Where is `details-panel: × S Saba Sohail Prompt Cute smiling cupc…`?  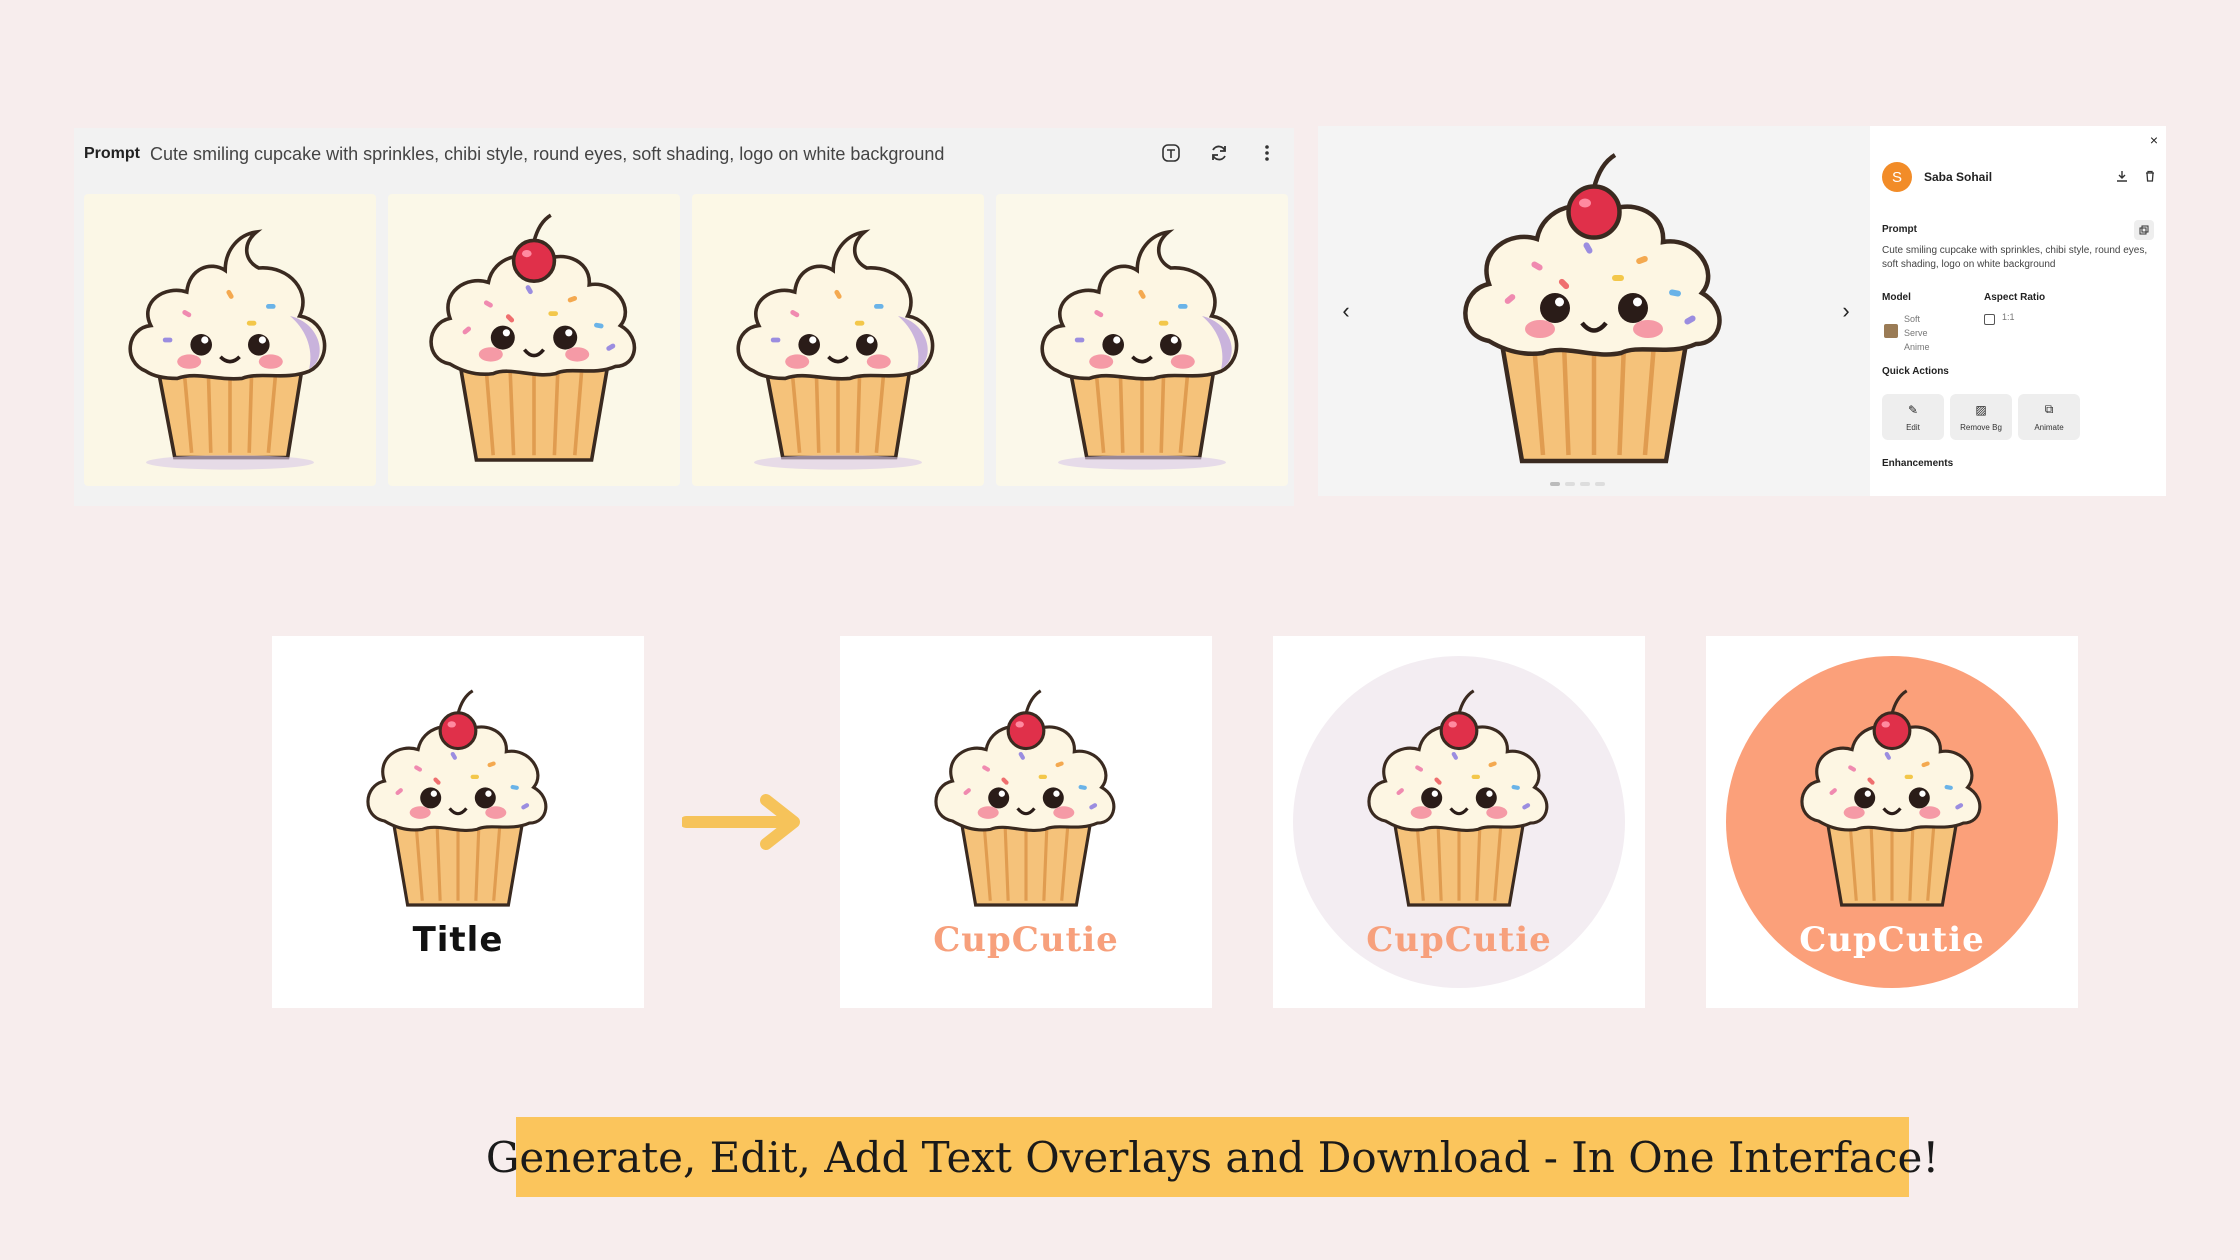 details-panel: × S Saba Sohail Prompt Cute smiling cupc… is located at coordinates (2018, 311).